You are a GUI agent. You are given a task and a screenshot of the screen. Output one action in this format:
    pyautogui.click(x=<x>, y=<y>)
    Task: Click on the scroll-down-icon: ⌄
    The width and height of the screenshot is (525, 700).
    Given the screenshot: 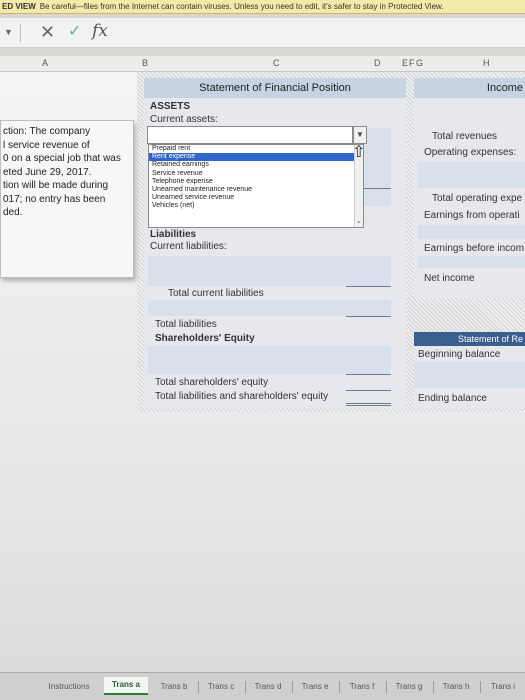 What is the action you would take?
    pyautogui.click(x=359, y=221)
    